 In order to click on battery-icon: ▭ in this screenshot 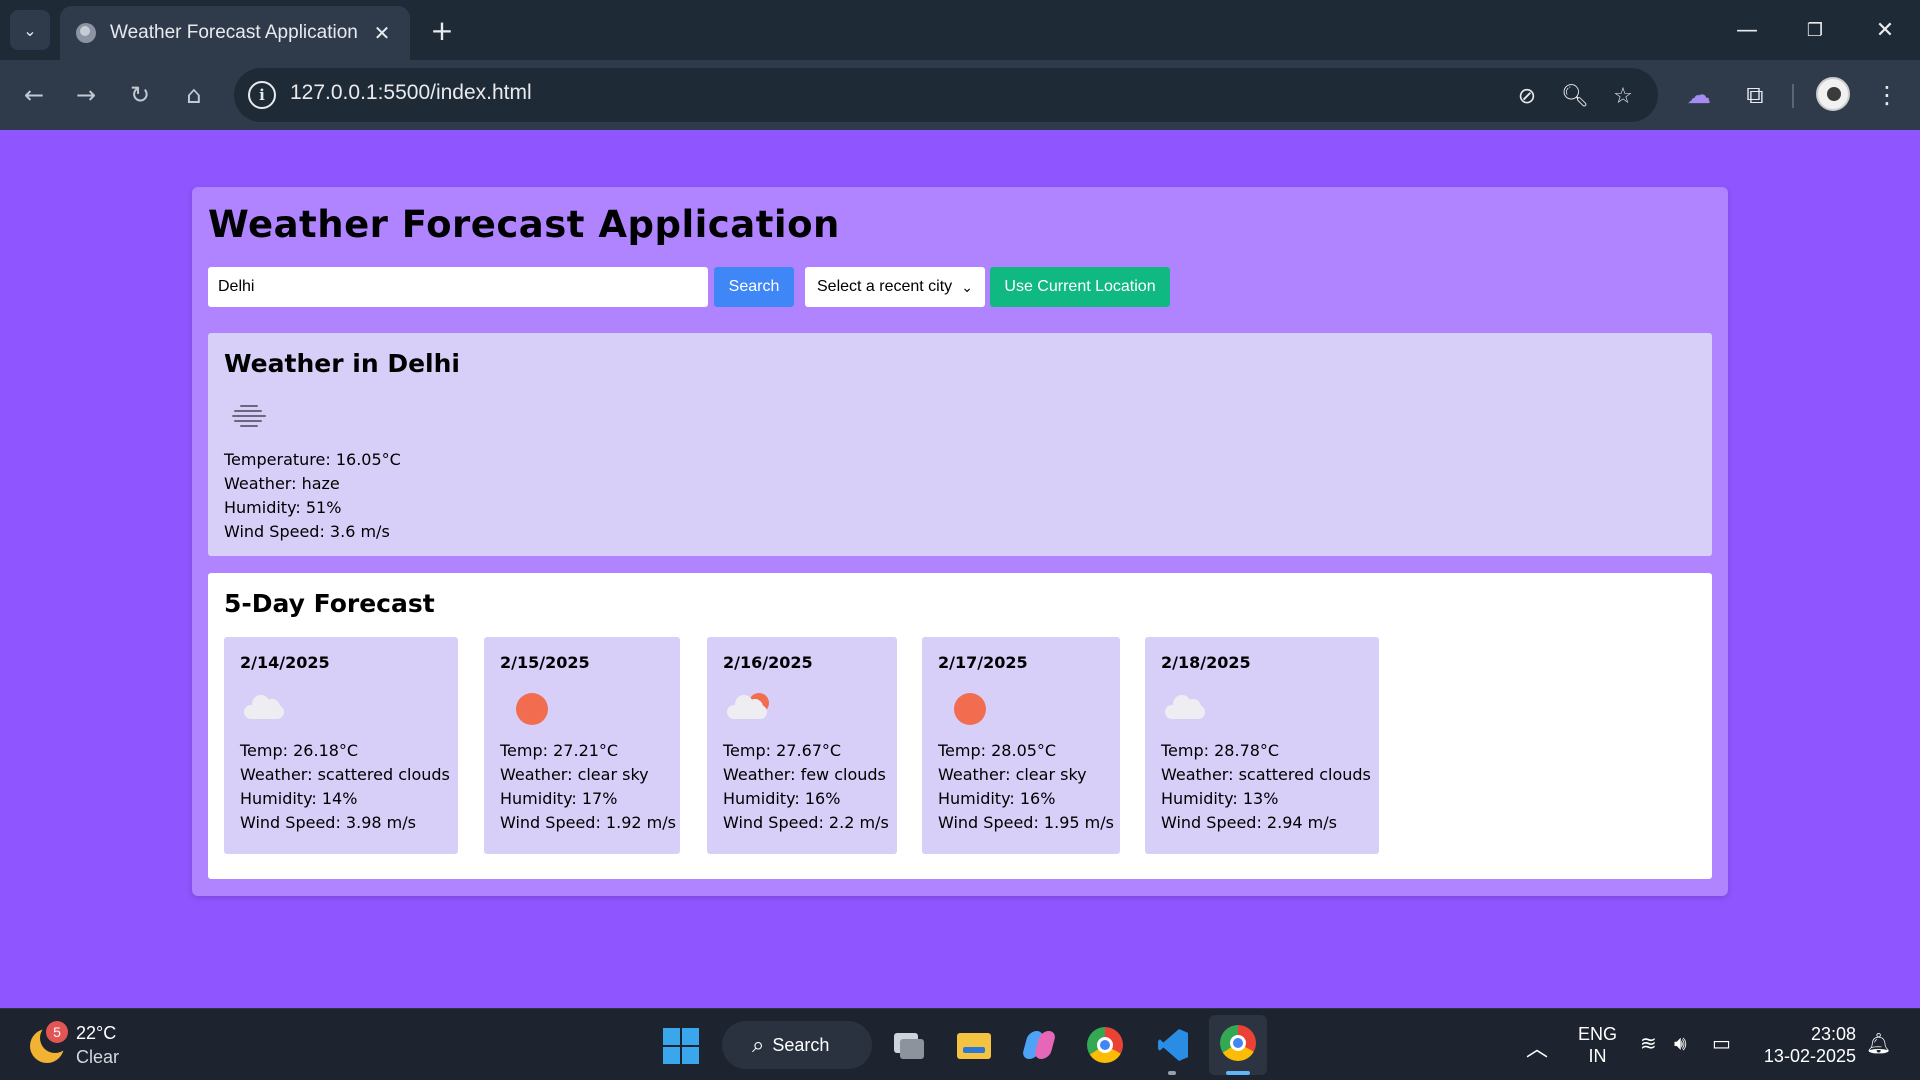, I will do `click(1721, 1043)`.